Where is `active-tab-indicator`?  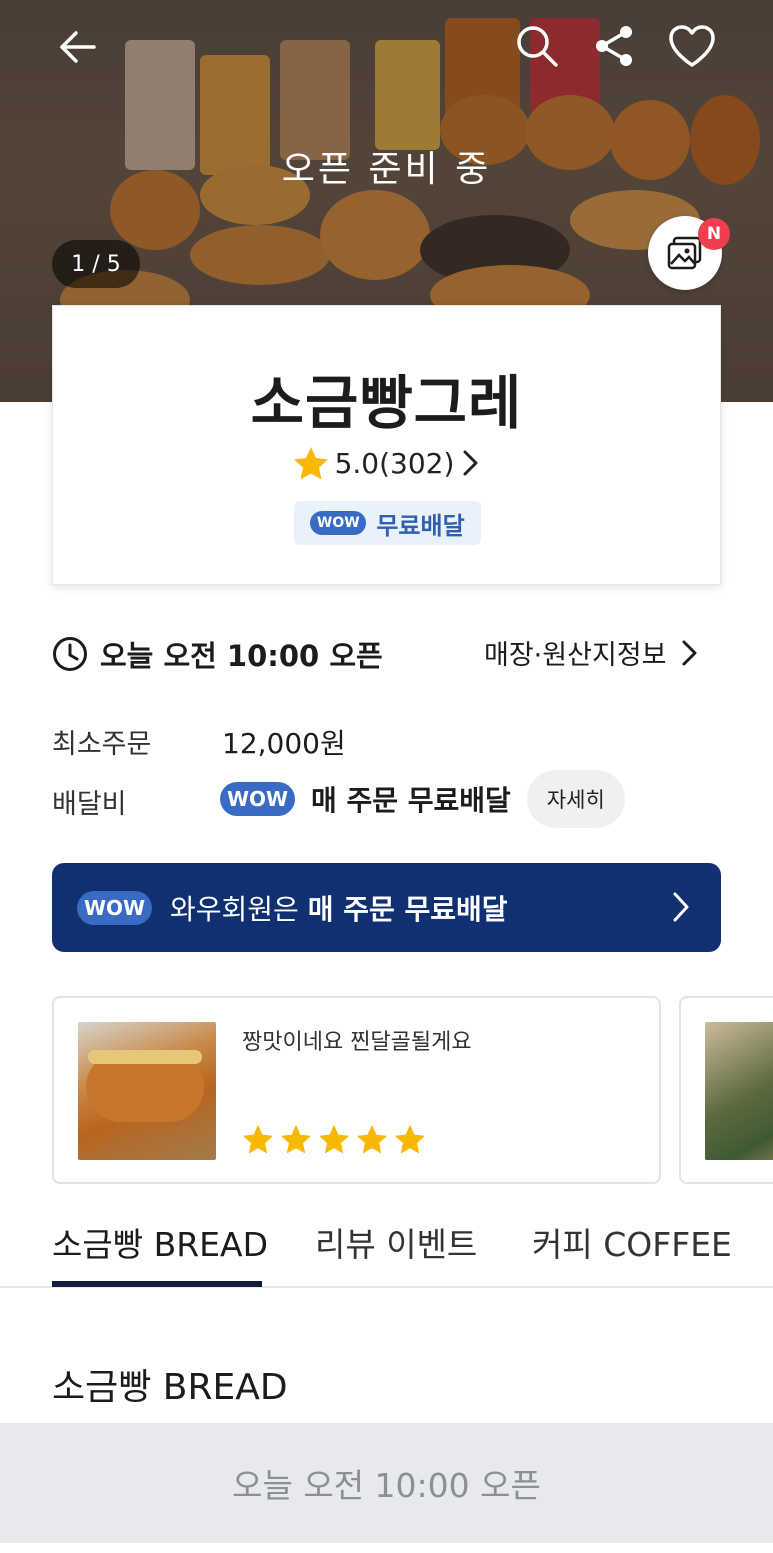
active-tab-indicator is located at coordinates (157, 1284).